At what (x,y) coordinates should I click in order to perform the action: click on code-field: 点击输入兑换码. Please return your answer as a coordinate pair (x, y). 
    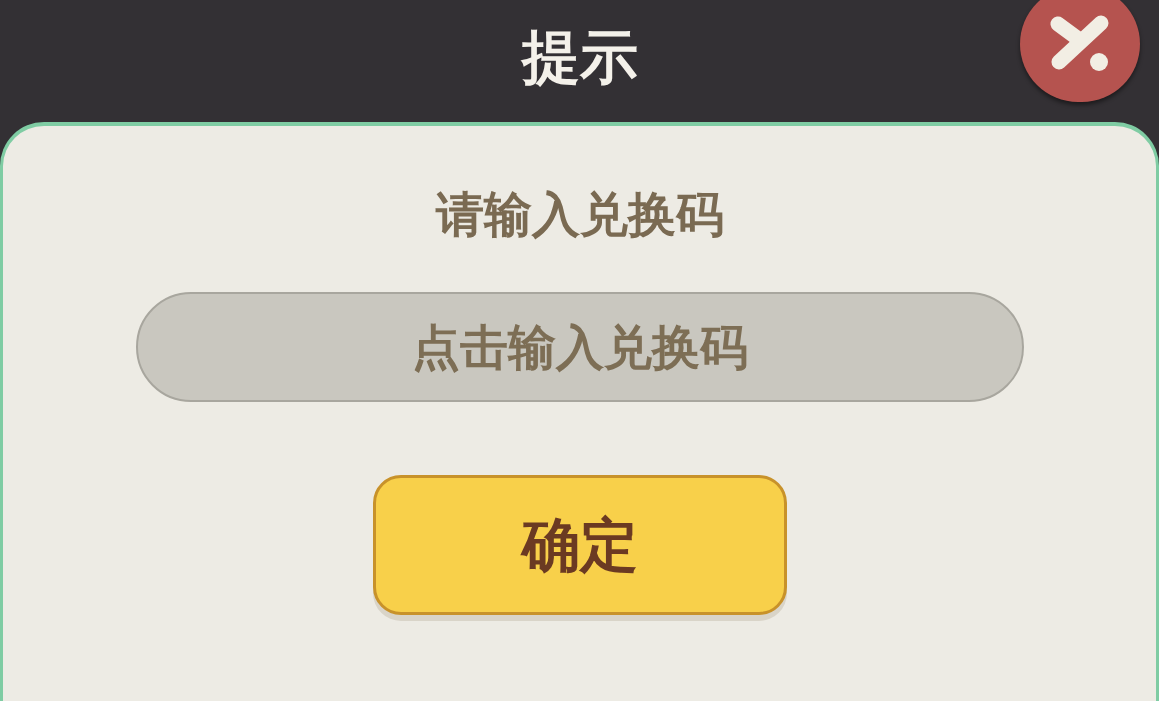
    Looking at the image, I should click on (579, 347).